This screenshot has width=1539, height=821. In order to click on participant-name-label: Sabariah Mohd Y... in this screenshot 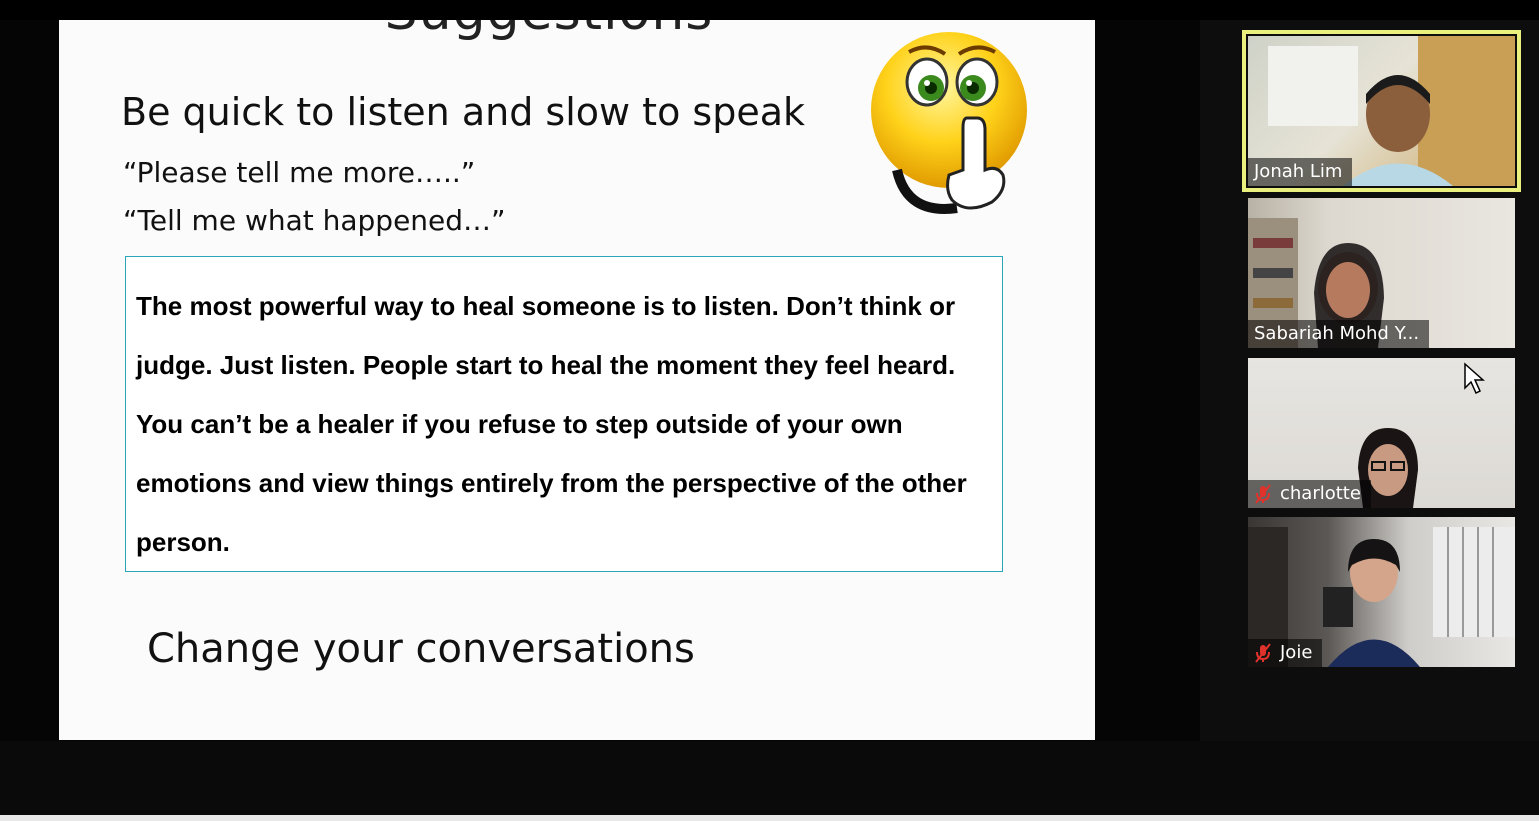, I will do `click(1339, 334)`.